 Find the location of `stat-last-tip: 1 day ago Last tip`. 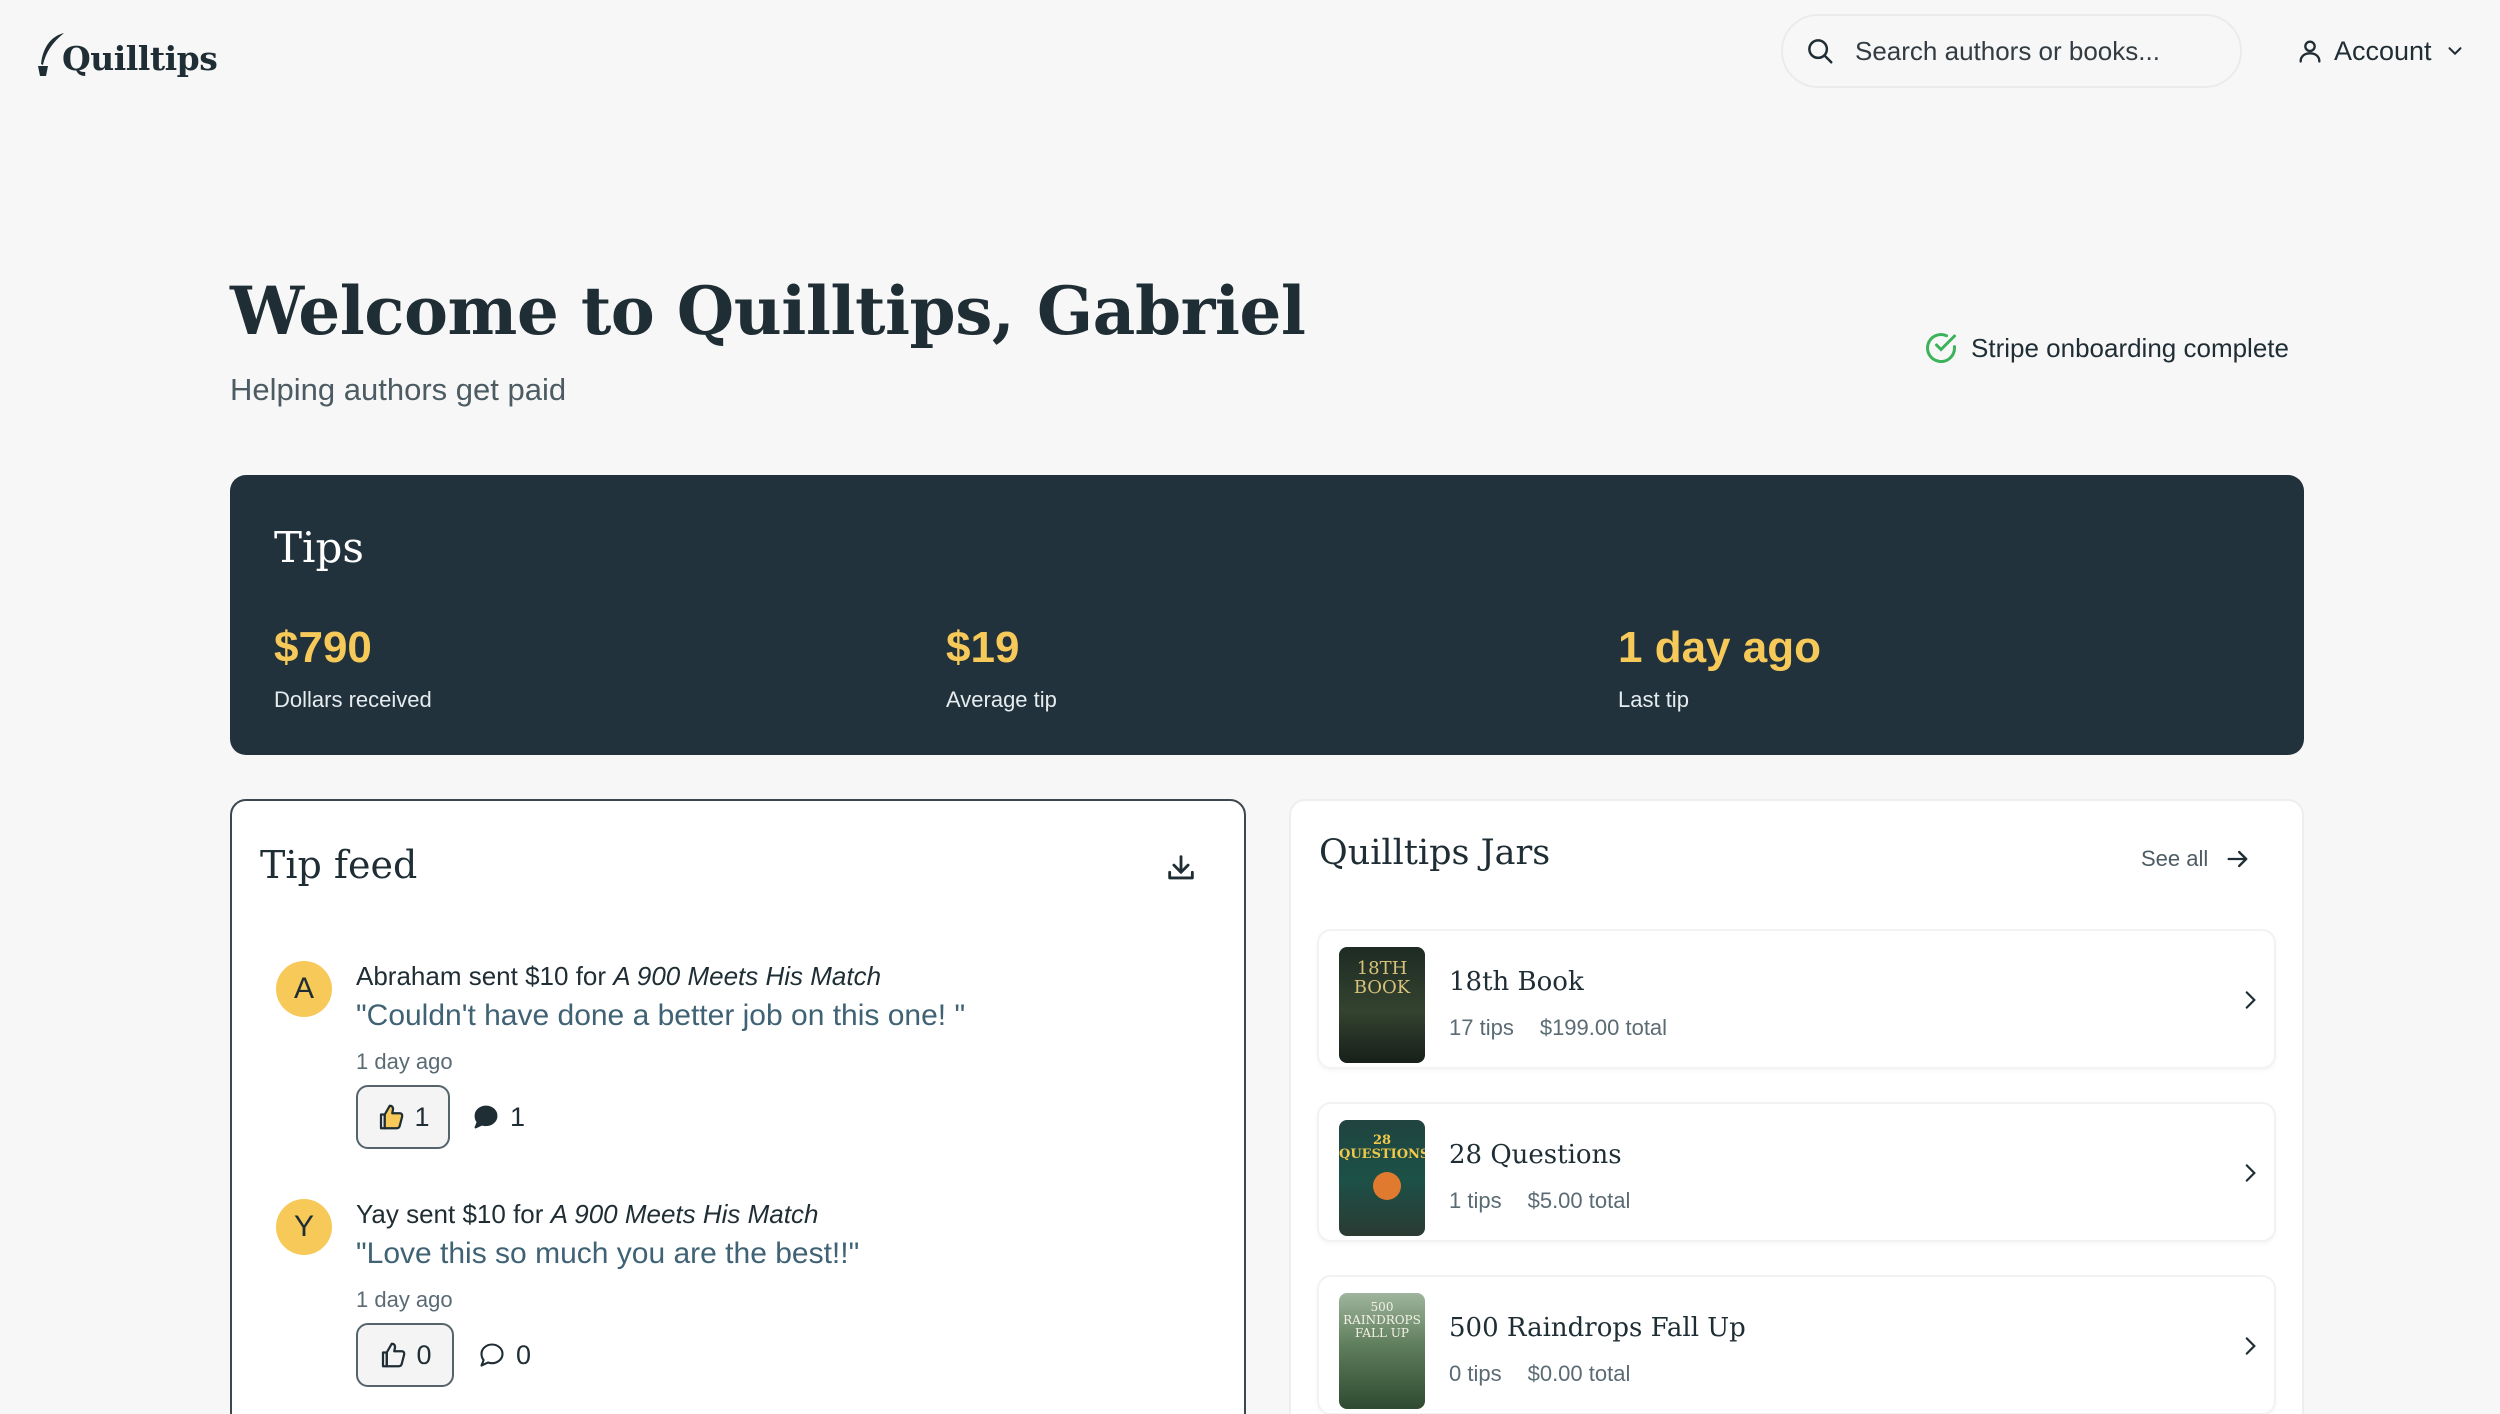

stat-last-tip: 1 day ago Last tip is located at coordinates (1719, 668).